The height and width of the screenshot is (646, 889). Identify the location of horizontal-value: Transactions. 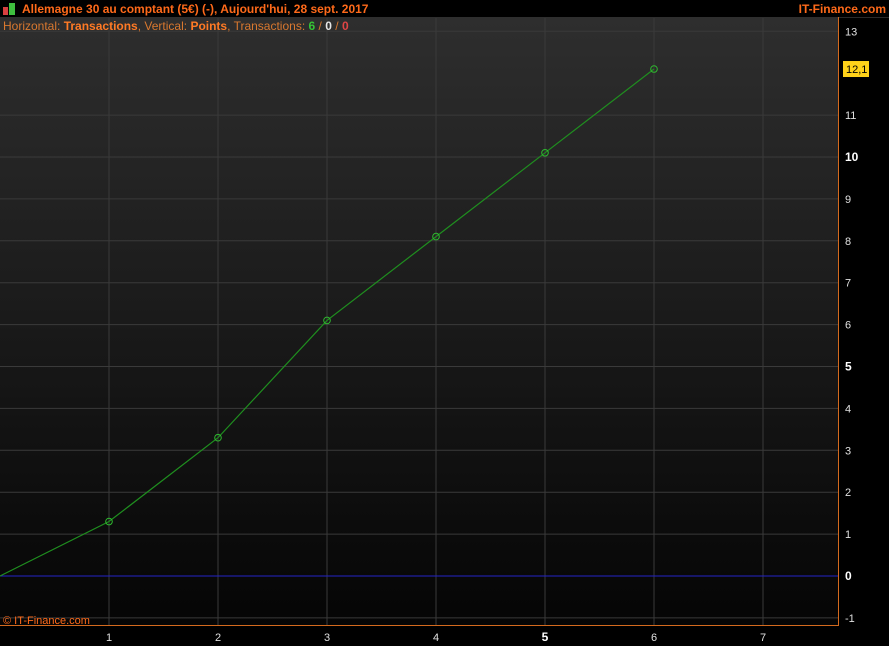
(100, 26).